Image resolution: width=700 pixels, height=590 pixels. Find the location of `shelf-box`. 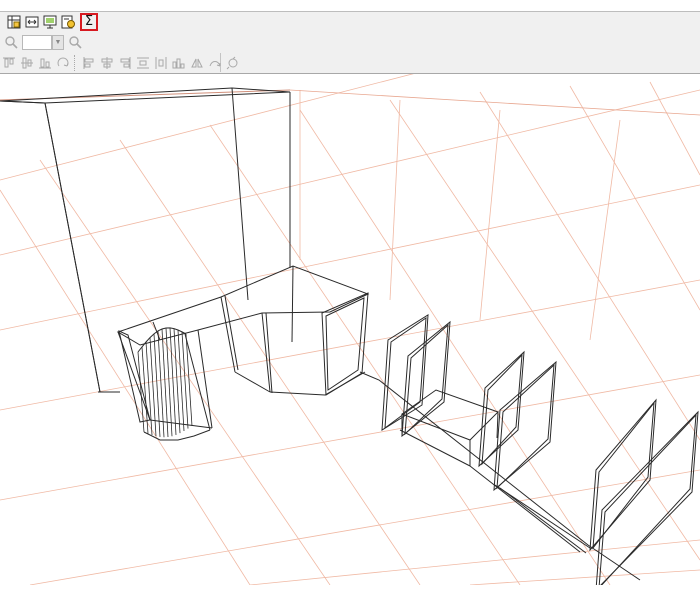

shelf-box is located at coordinates (449, 415).